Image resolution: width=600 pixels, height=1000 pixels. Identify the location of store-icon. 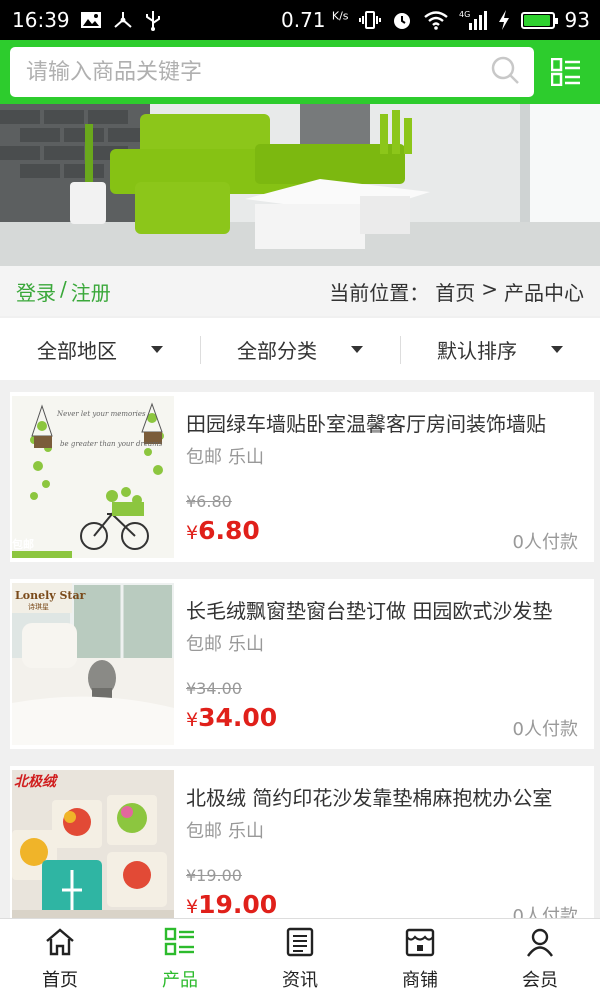
(420, 944).